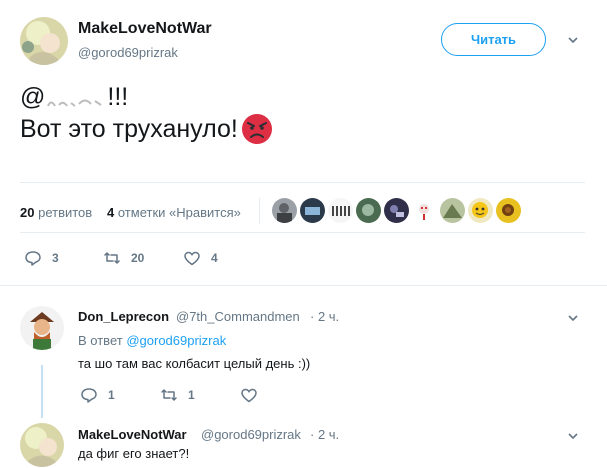 The image size is (607, 468). What do you see at coordinates (138, 258) in the screenshot?
I see `retweet-count: 20` at bounding box center [138, 258].